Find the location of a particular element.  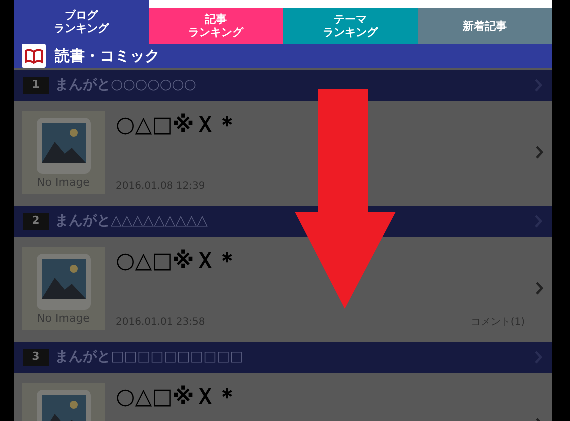

rank-number: 2 is located at coordinates (36, 221).